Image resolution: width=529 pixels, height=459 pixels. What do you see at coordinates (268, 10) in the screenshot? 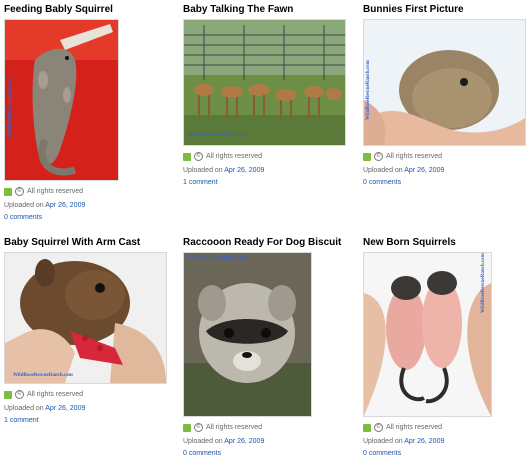
I see `photo-title: Baby Talking The Fawn` at bounding box center [268, 10].